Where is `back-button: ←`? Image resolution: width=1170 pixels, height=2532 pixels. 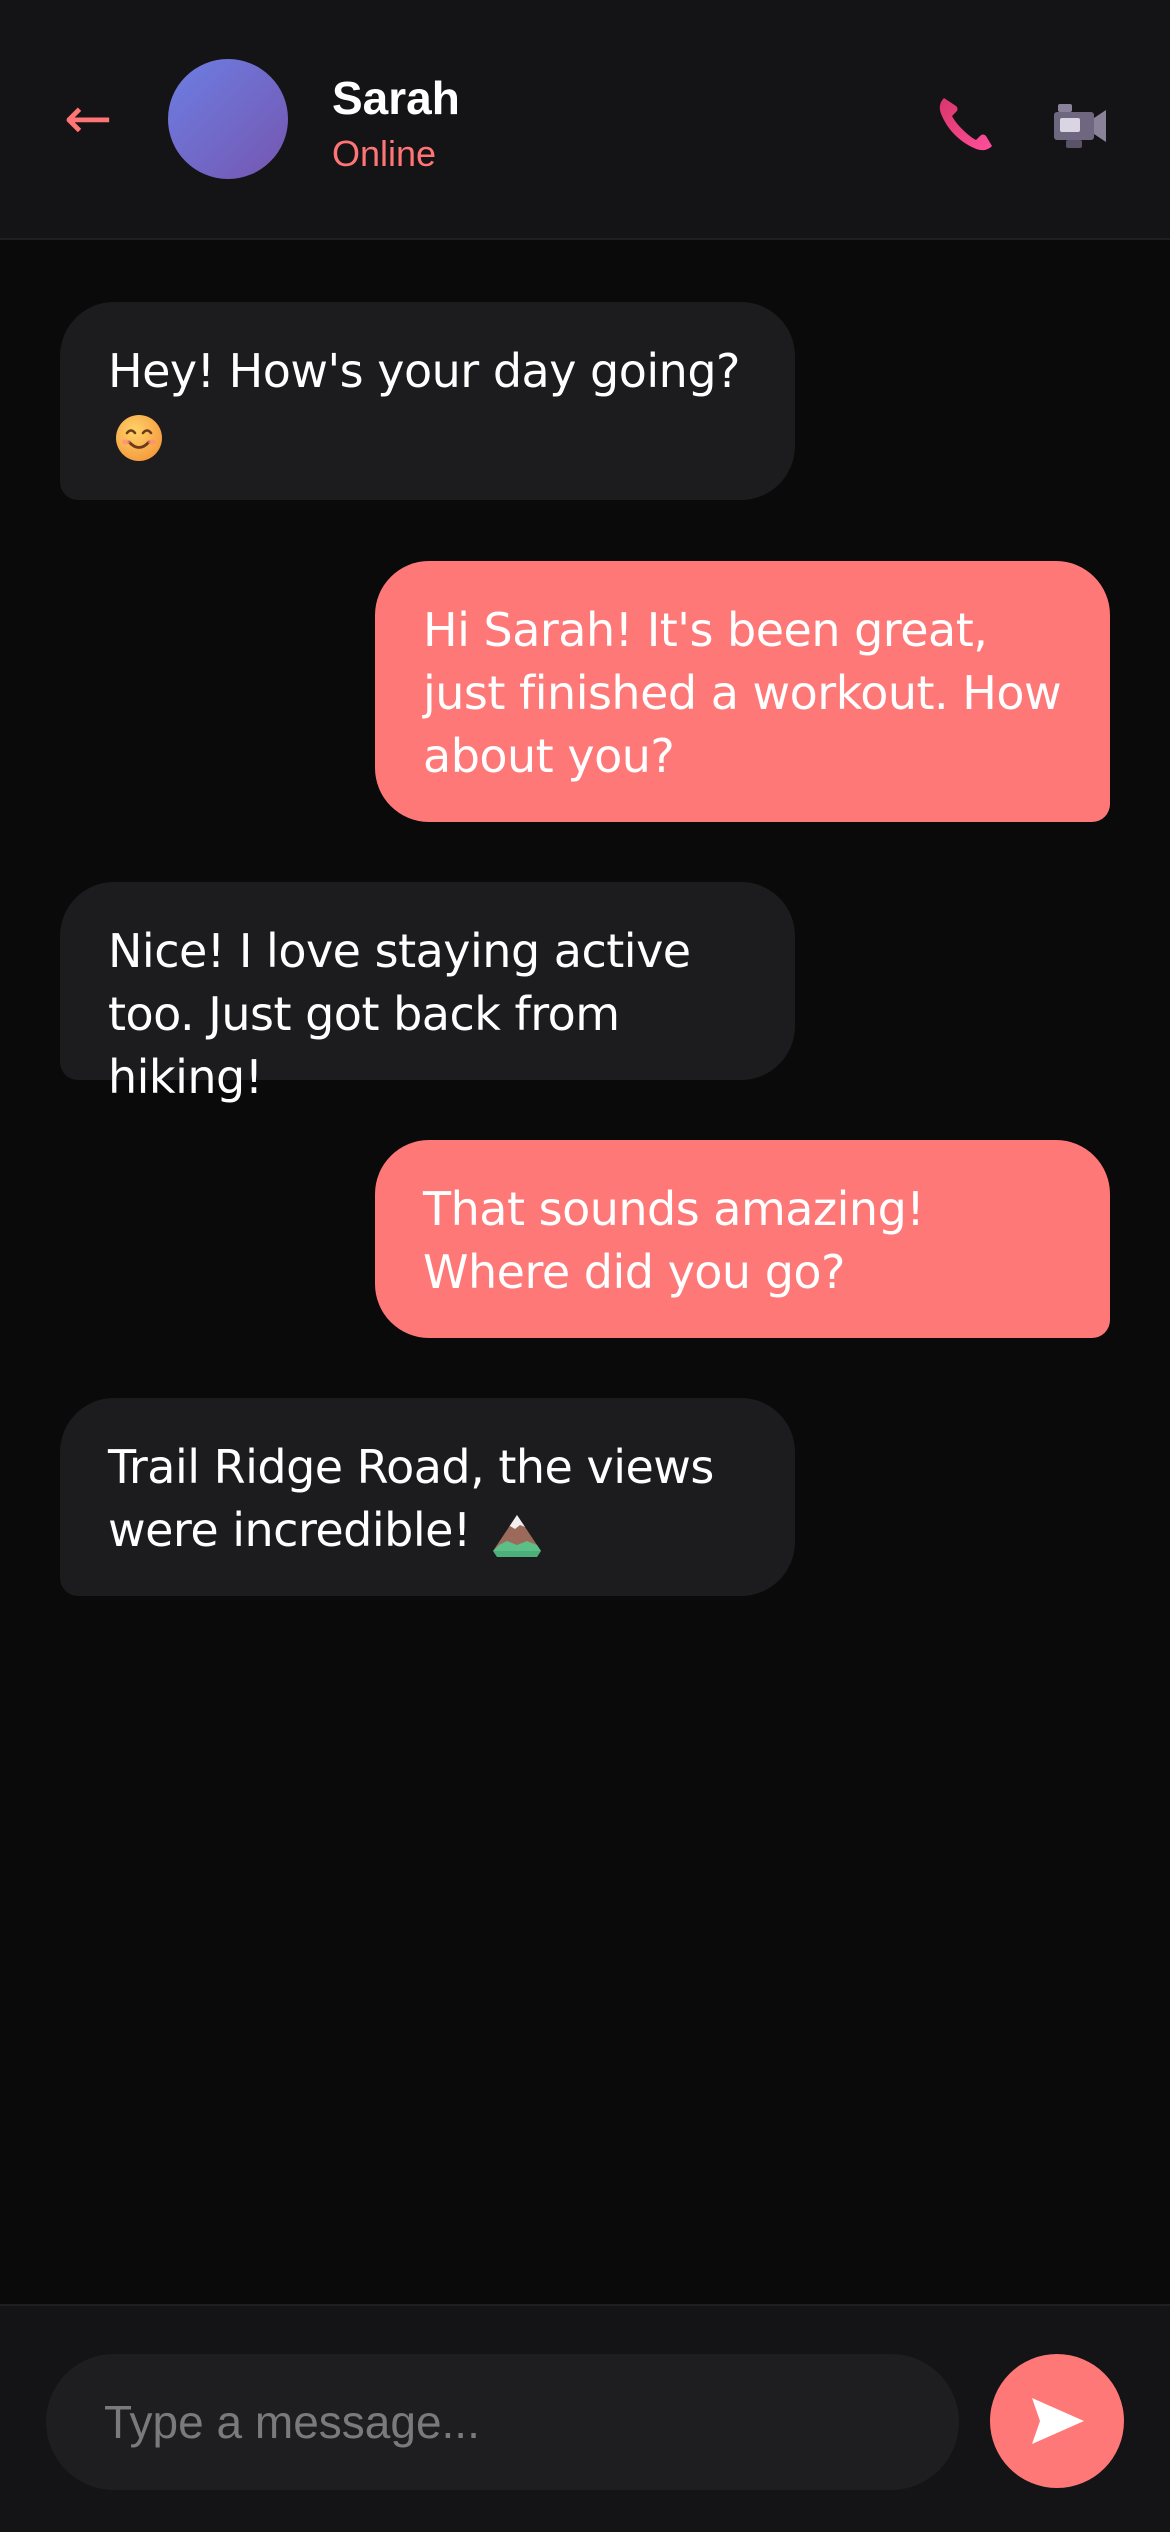
back-button: ← is located at coordinates (88, 118).